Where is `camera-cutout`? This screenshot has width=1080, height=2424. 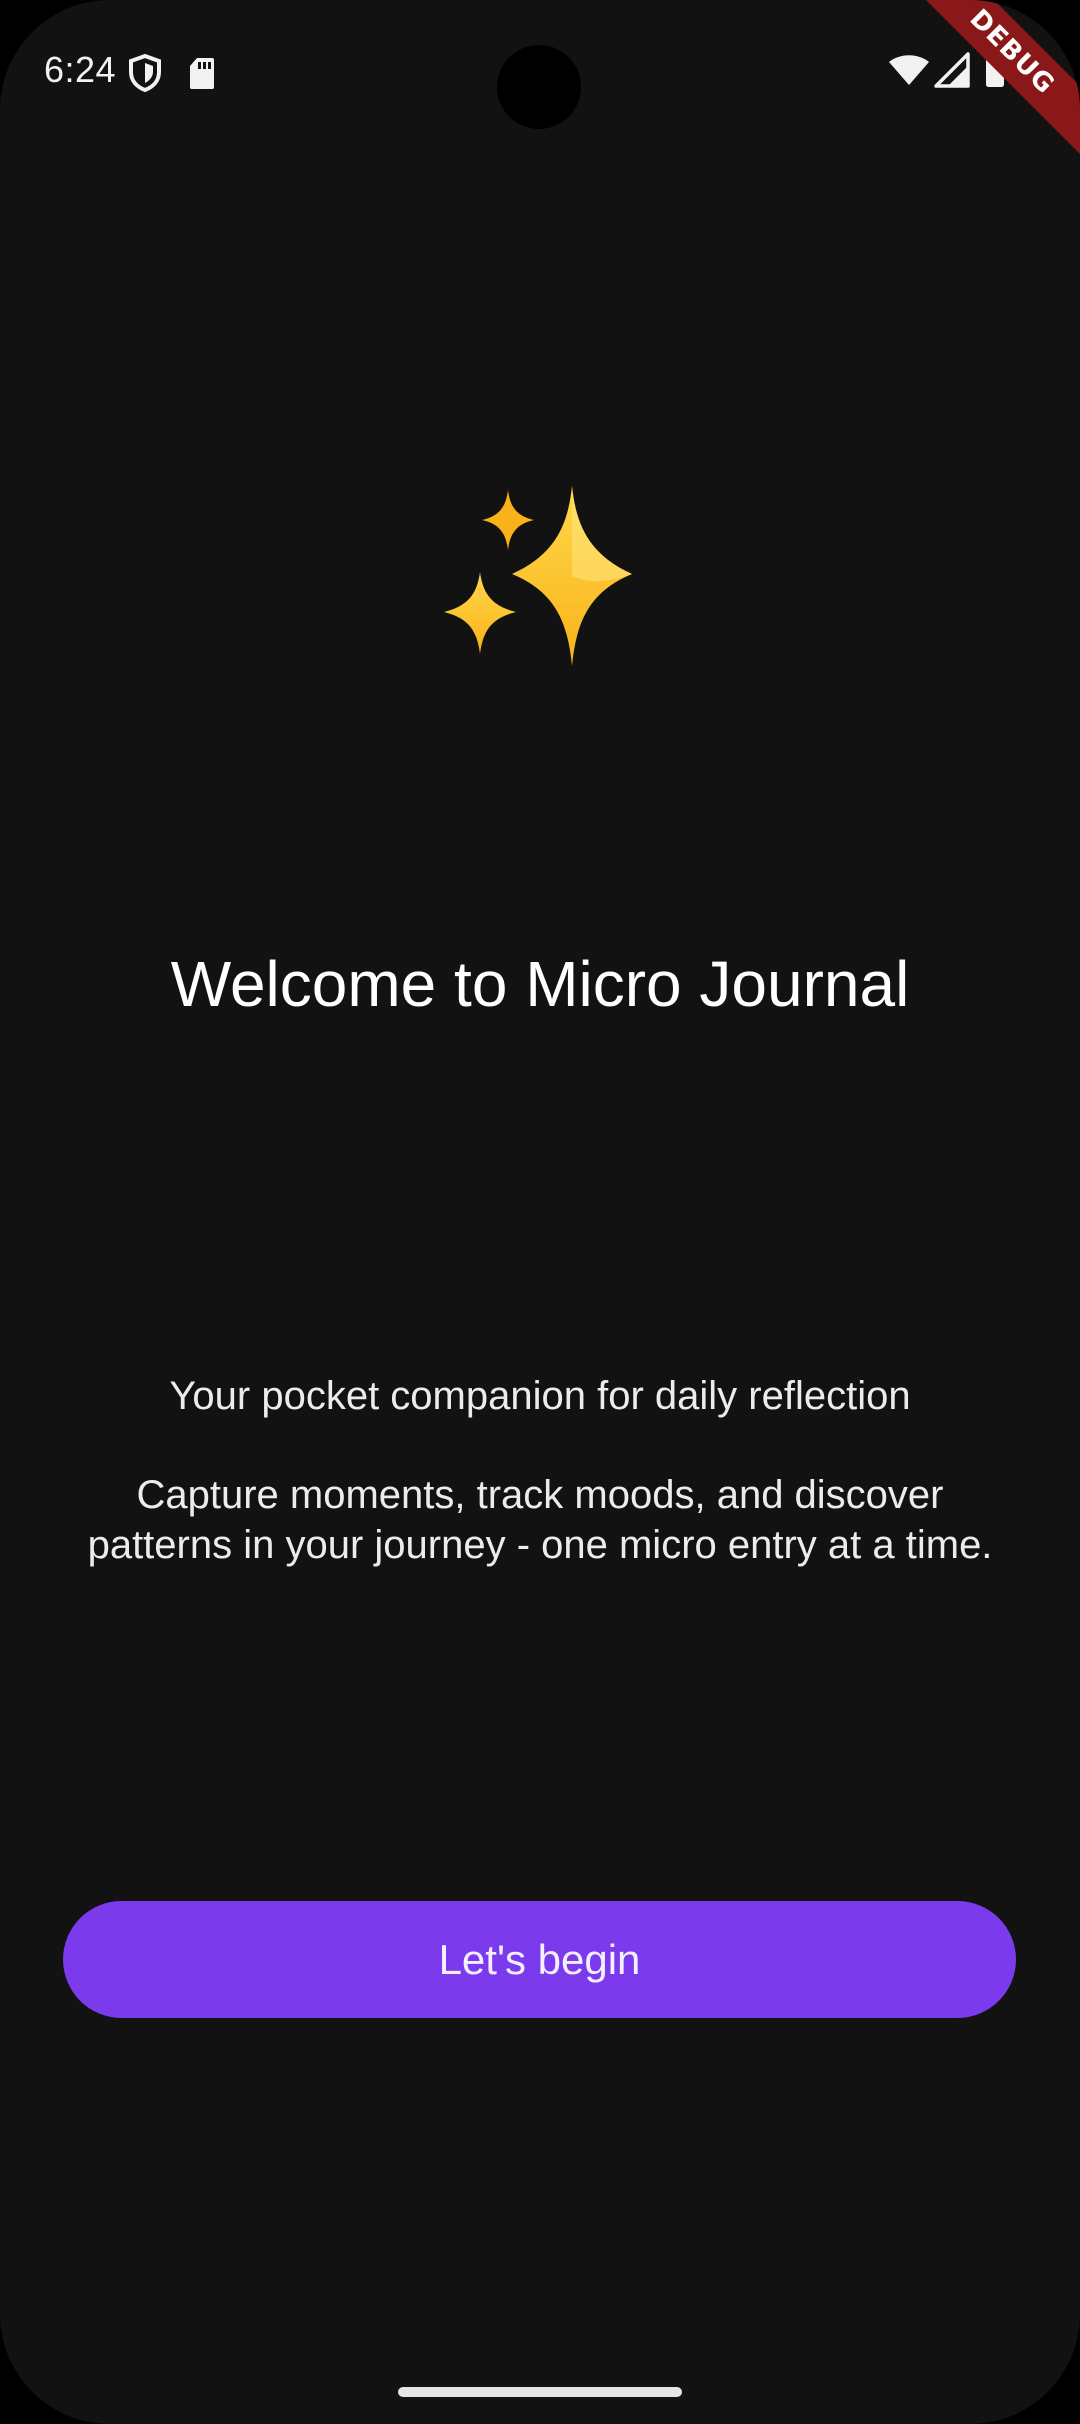 camera-cutout is located at coordinates (539, 87).